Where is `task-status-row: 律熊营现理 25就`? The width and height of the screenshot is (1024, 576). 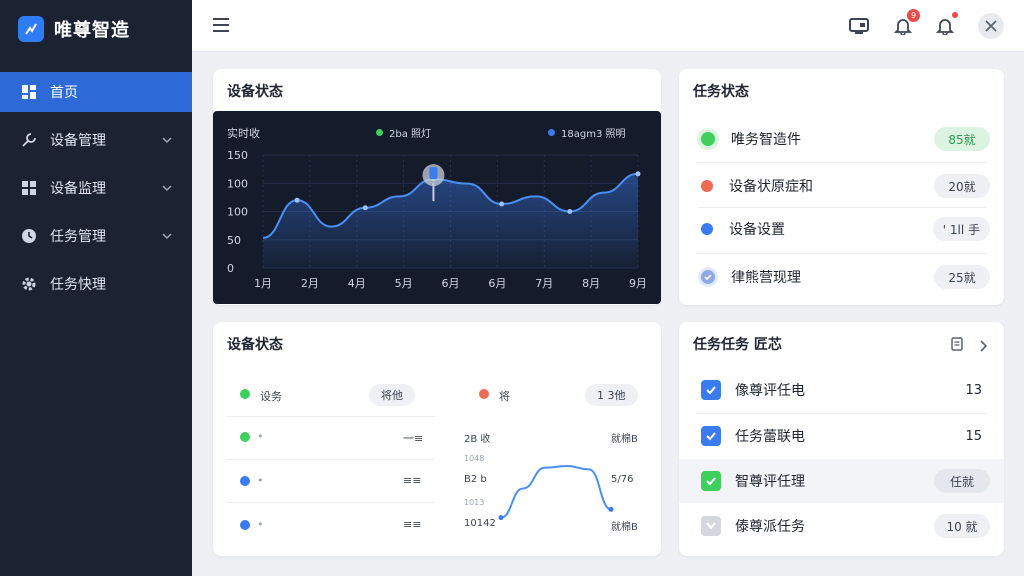
task-status-row: 律熊营现理 25就 is located at coordinates (841, 277).